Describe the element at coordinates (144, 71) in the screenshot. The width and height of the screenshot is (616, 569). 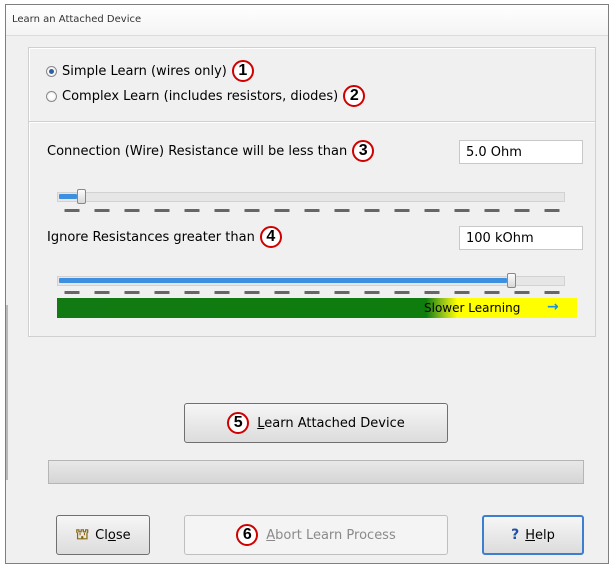
I see `simple-learn-label: Simple Learn (wires only)` at that location.